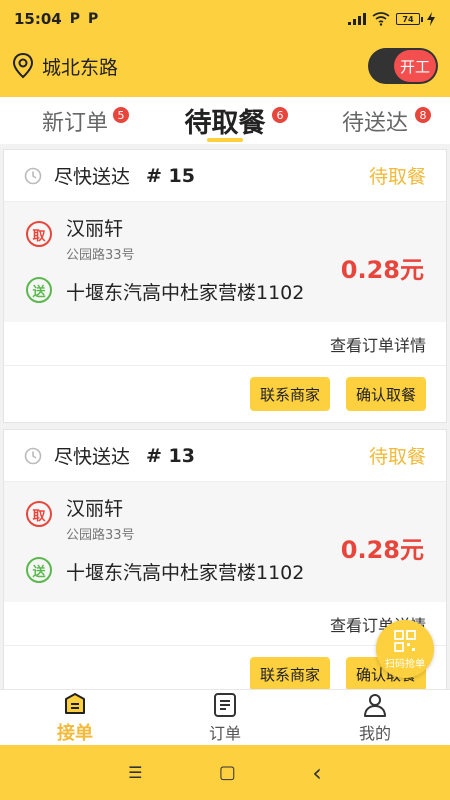 The height and width of the screenshot is (800, 450). What do you see at coordinates (75, 717) in the screenshot?
I see `nav-accept-orders: 接单` at bounding box center [75, 717].